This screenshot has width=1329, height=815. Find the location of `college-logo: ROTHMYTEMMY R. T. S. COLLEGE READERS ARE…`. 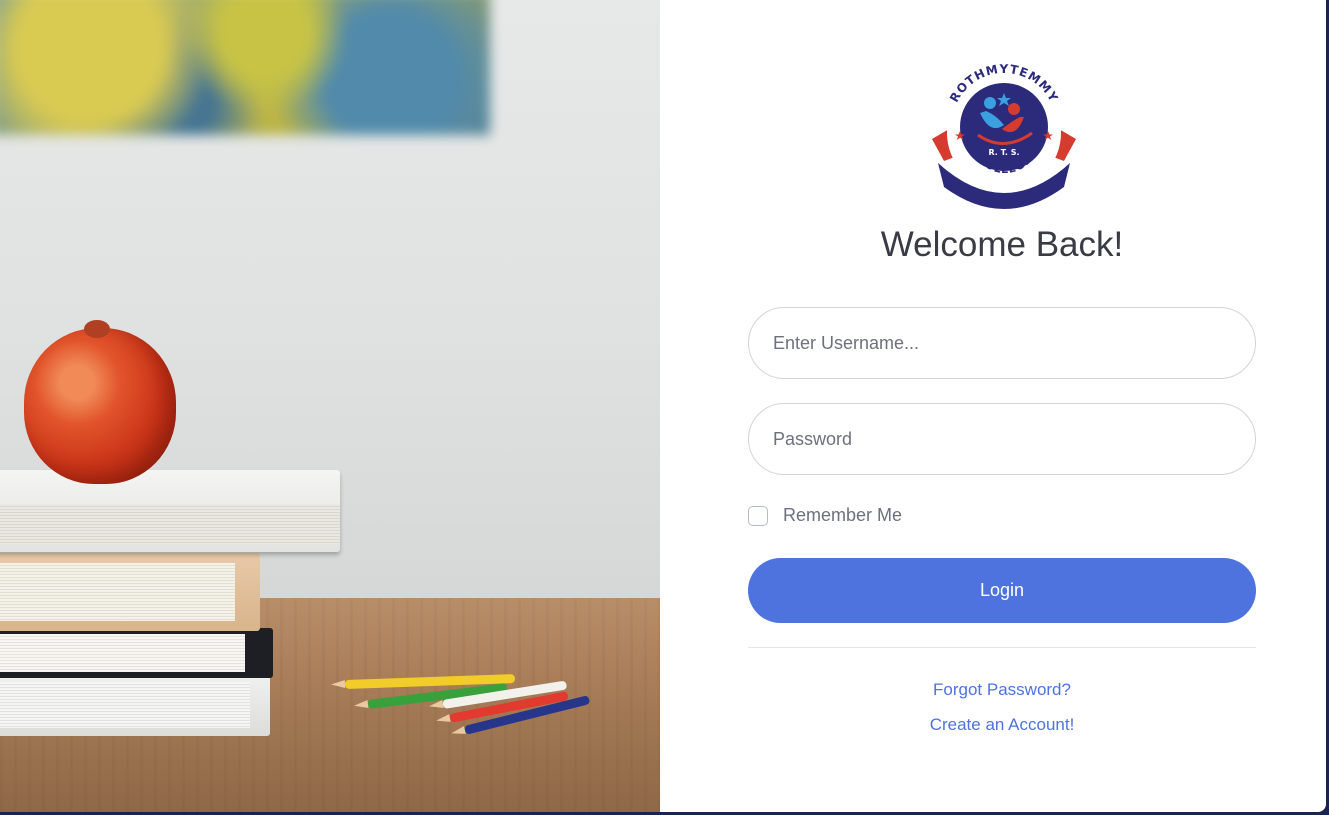

college-logo: ROTHMYTEMMY R. T. S. COLLEGE READERS ARE… is located at coordinates (1004, 136).